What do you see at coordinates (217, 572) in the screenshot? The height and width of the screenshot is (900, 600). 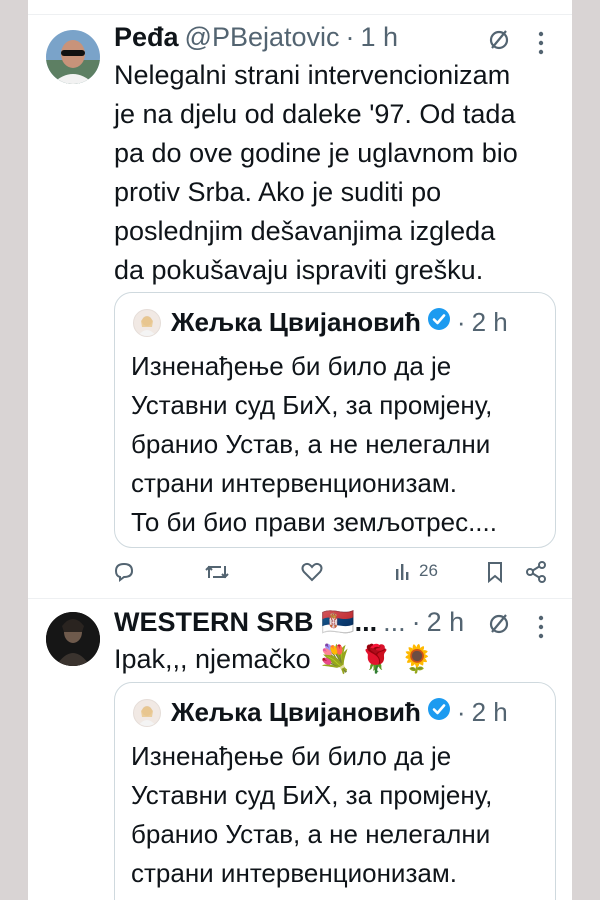 I see `retweet-icon` at bounding box center [217, 572].